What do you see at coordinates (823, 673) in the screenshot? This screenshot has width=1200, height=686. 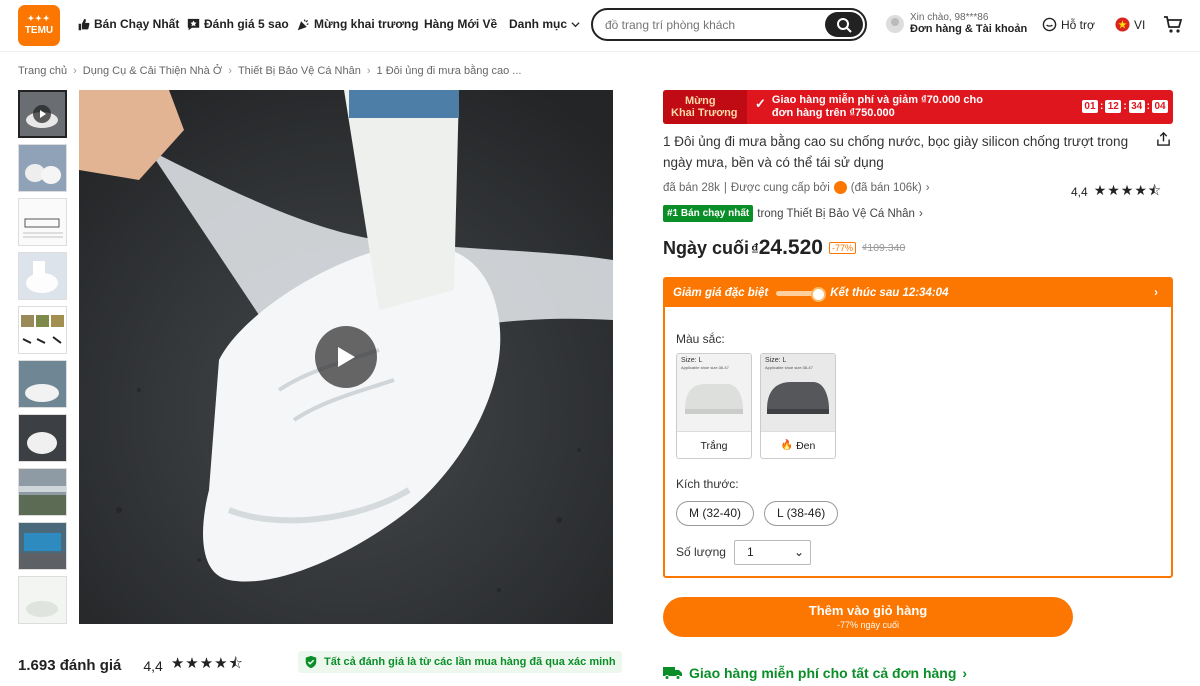 I see `free-shipping-text: Giao hàng miễn phí cho tất cả đơn hàng` at bounding box center [823, 673].